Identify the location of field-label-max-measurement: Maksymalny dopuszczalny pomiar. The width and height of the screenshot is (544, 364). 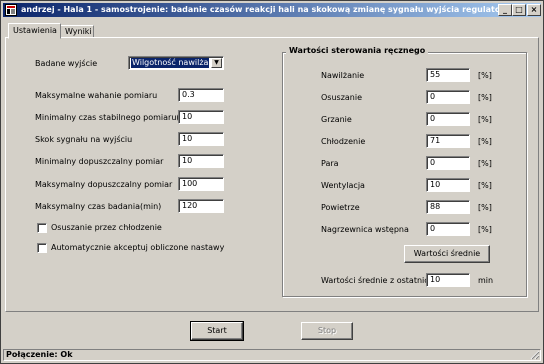
(104, 184).